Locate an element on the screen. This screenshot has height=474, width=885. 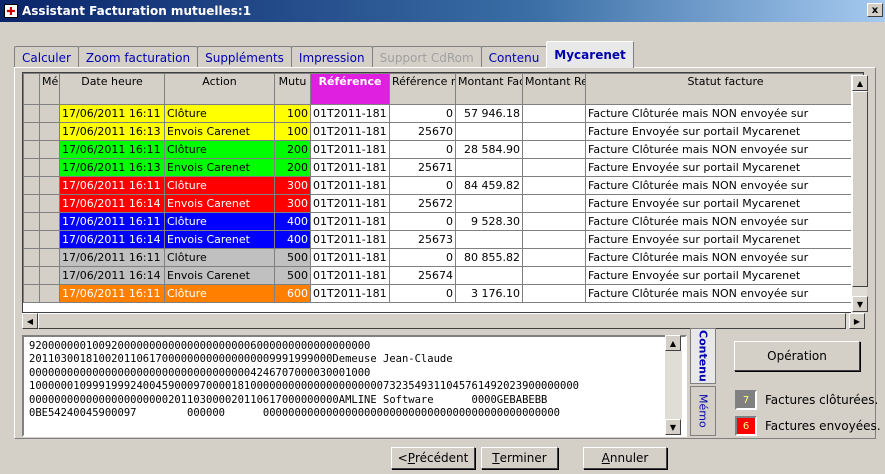
finish-button: Terminer is located at coordinates (519, 458).